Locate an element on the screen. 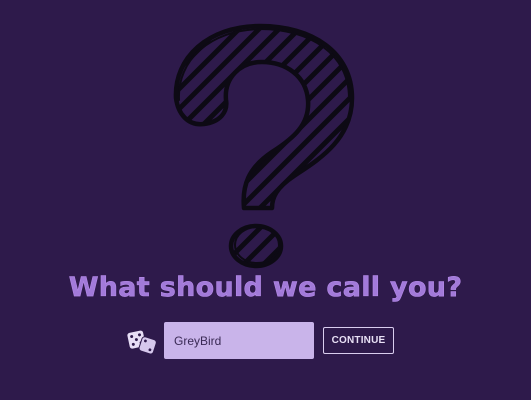 The width and height of the screenshot is (531, 400). page-title: What should we call you? is located at coordinates (265, 288).